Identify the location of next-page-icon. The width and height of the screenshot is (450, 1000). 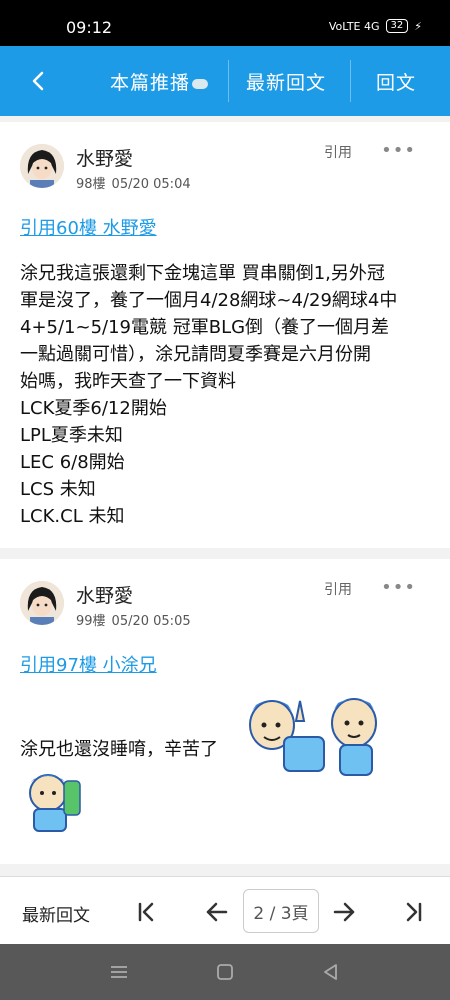
(344, 912).